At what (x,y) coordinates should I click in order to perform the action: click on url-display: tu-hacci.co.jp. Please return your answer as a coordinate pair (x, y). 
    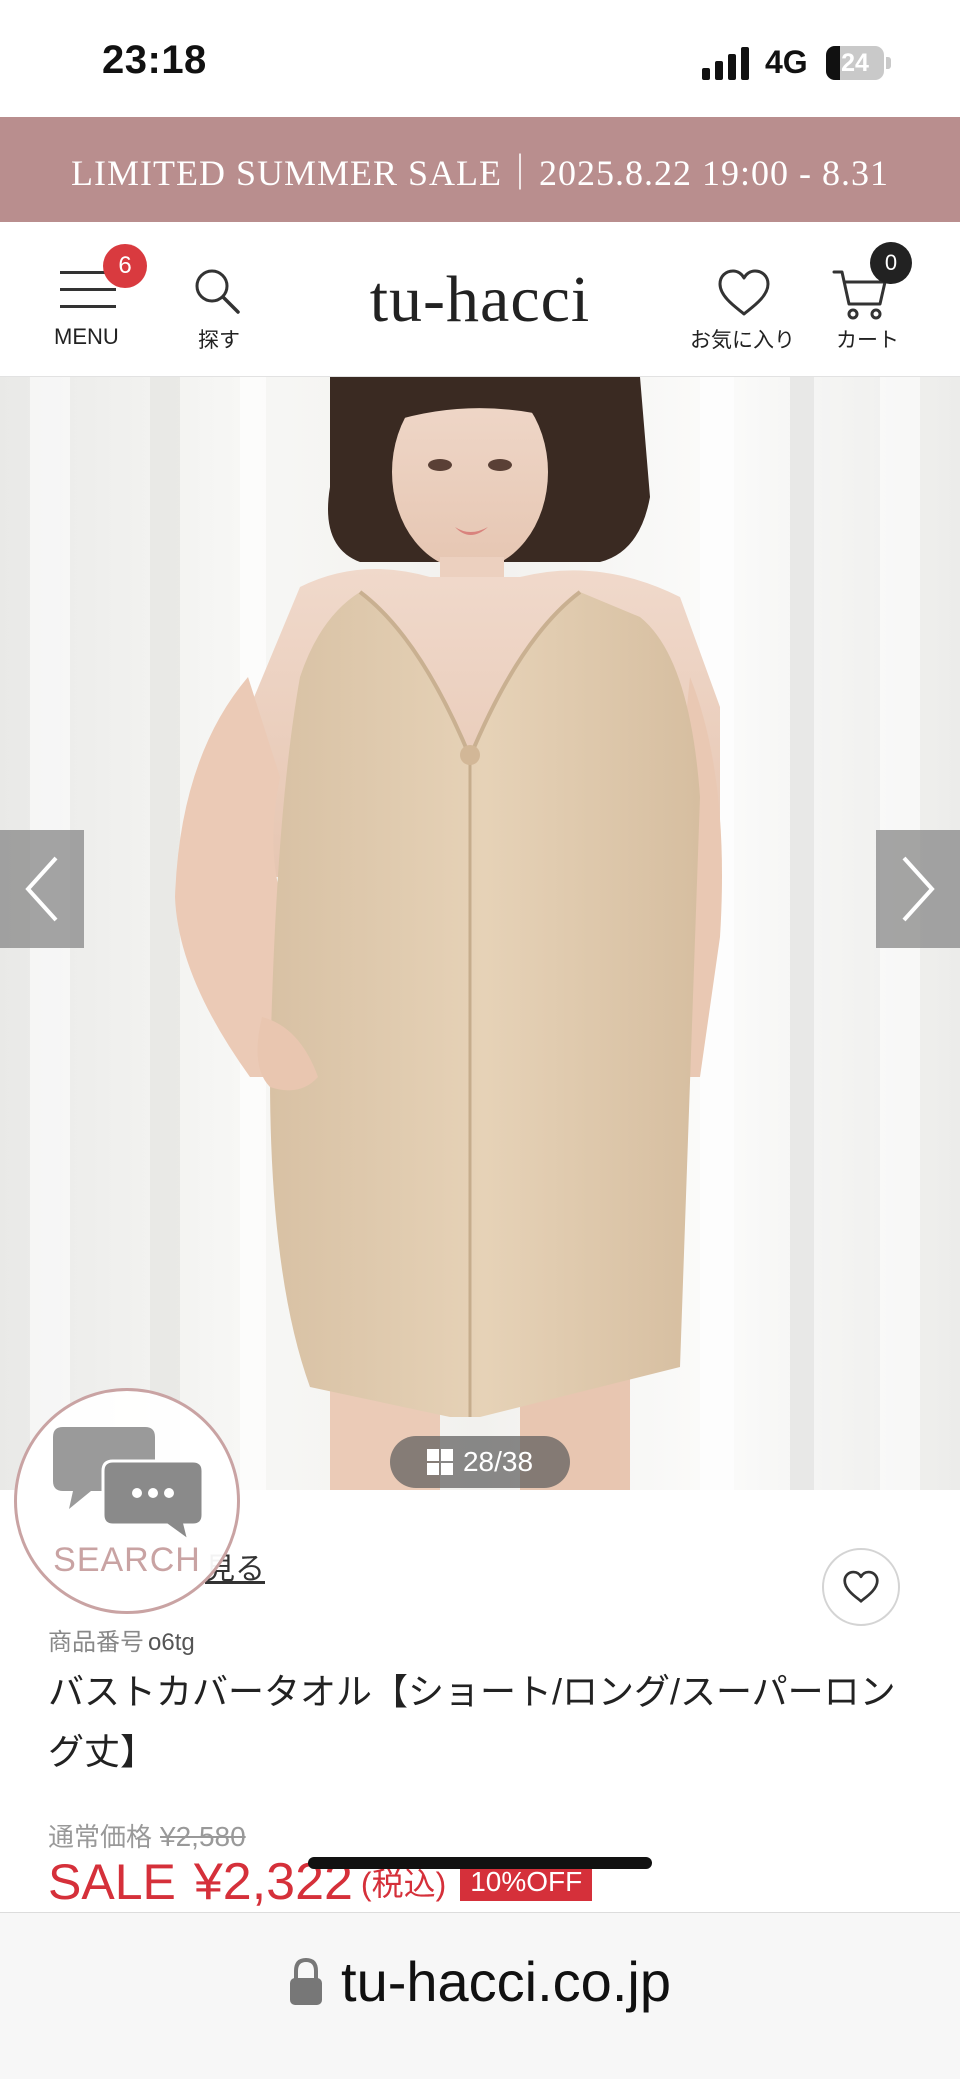
    Looking at the image, I should click on (480, 1981).